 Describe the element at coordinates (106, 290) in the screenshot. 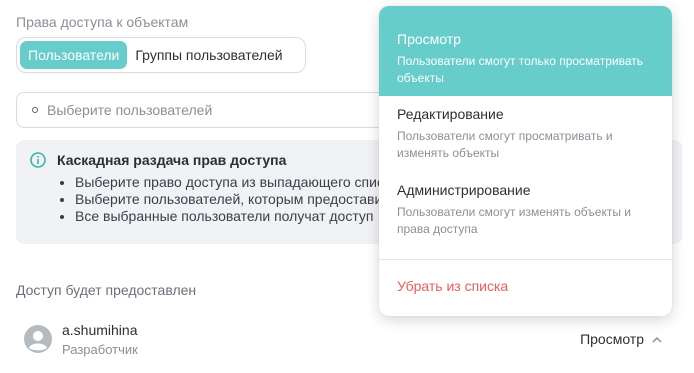

I see `granted-title: Доступ будет предоставлен` at that location.